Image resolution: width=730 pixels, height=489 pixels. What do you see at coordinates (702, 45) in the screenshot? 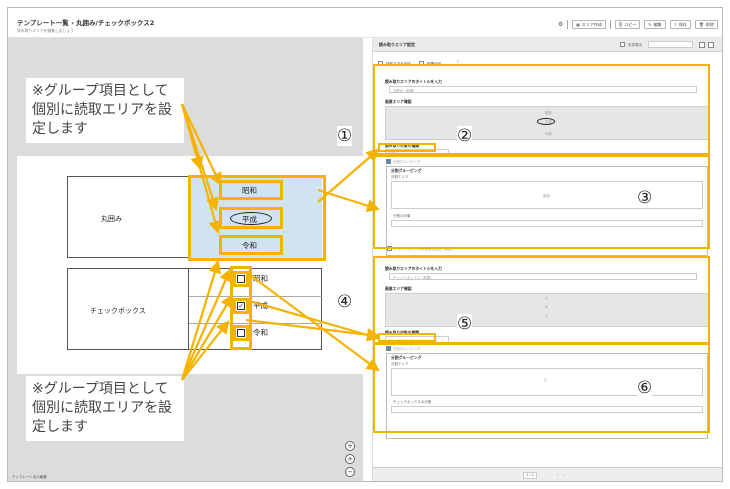
I see `grid-view-icon` at bounding box center [702, 45].